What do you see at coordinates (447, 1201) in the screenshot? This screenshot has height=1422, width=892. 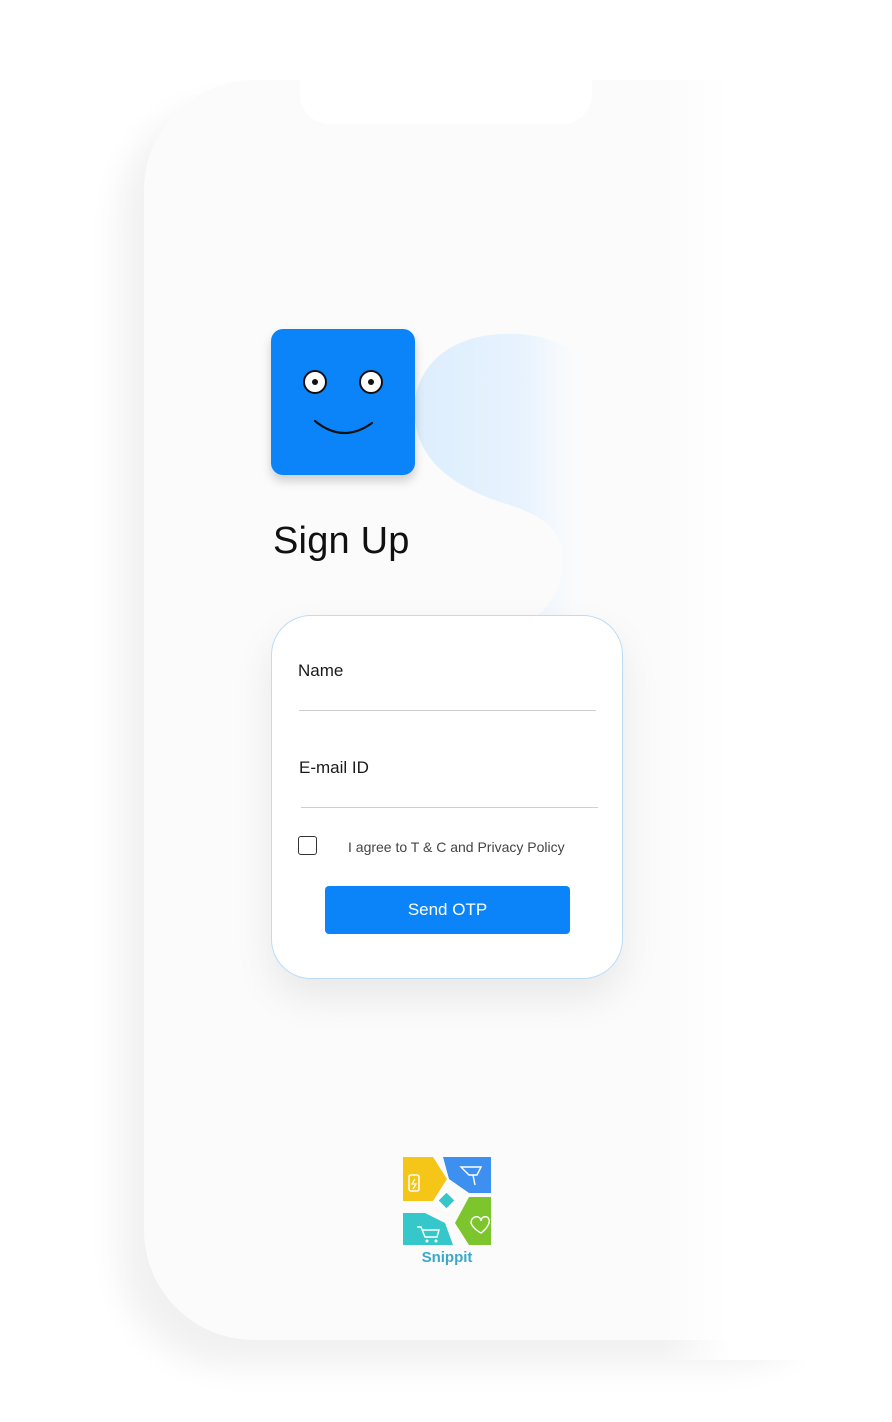 I see `snippit-logo` at bounding box center [447, 1201].